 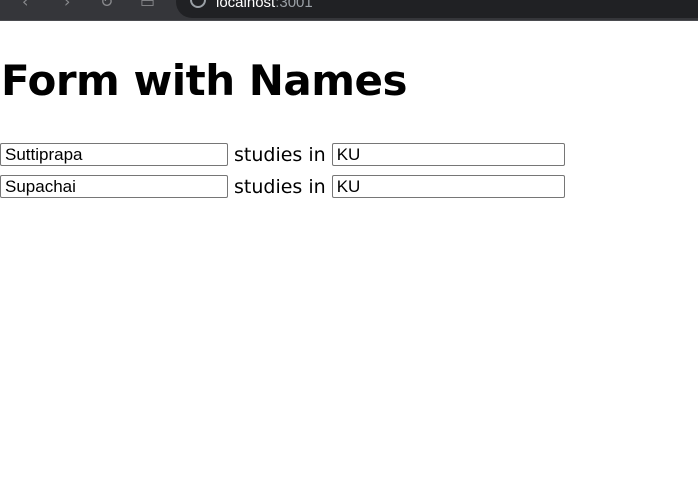 What do you see at coordinates (147, 5) in the screenshot?
I see `home-icon: ▭` at bounding box center [147, 5].